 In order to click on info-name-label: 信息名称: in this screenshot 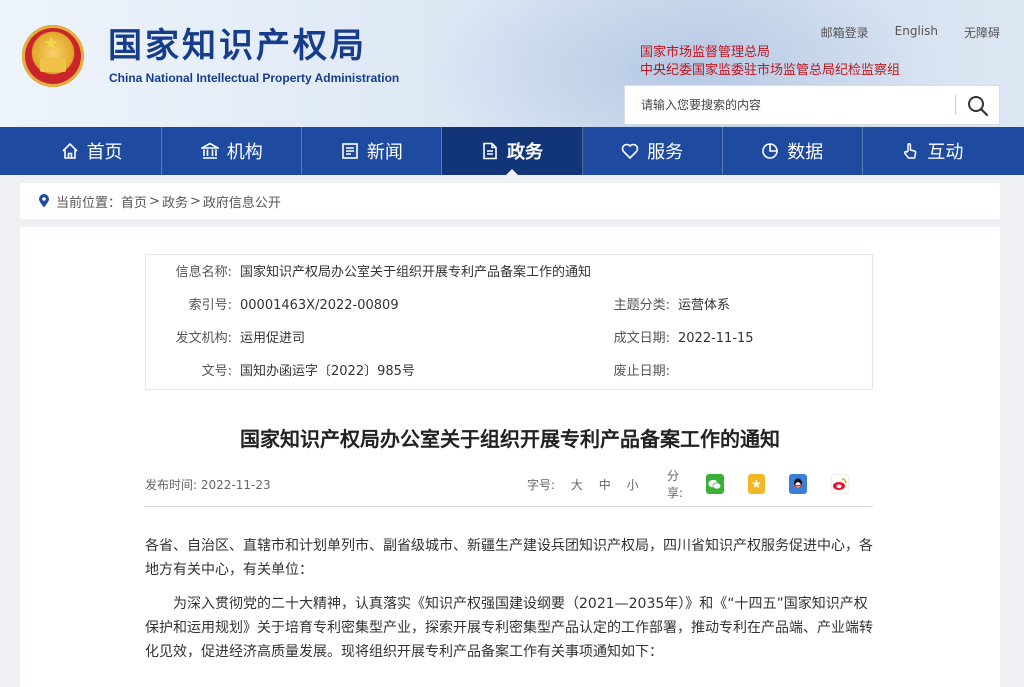, I will do `click(203, 272)`.